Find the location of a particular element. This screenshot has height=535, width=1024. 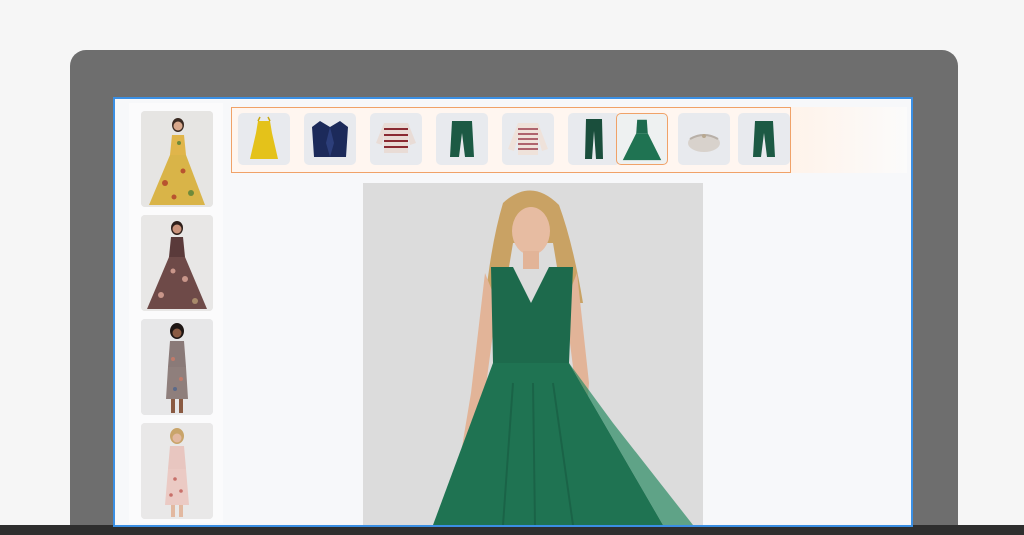

model-thumb-pink-floral is located at coordinates (177, 471).